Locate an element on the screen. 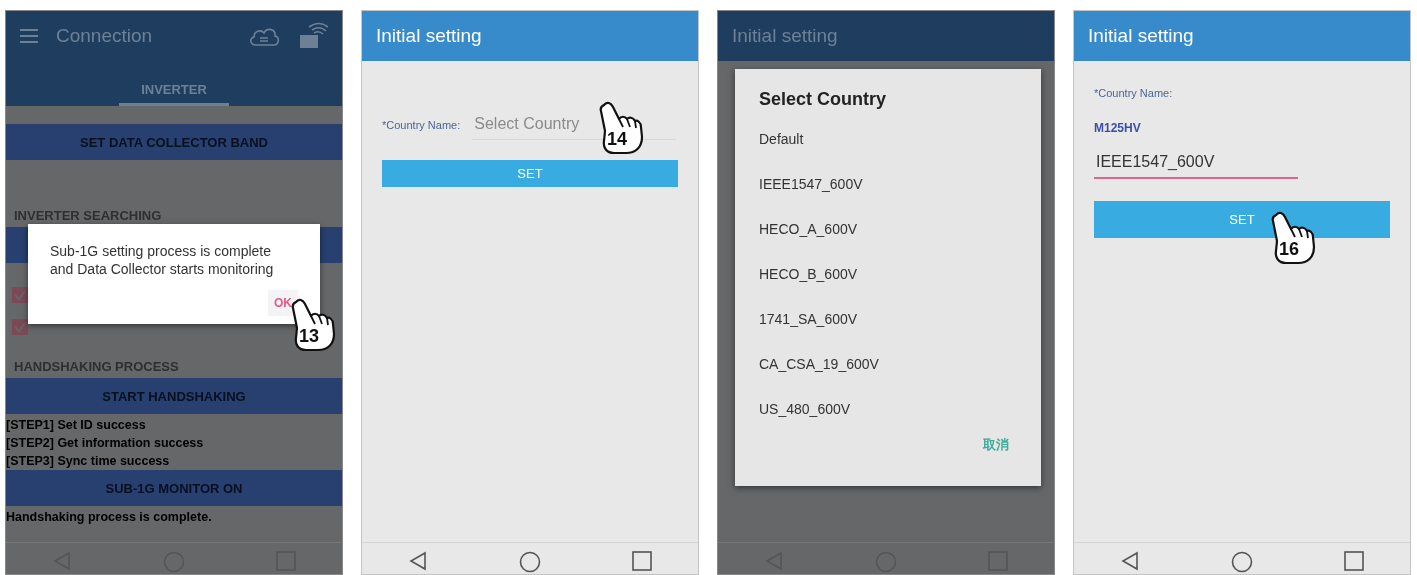 This screenshot has width=1417, height=575. country-option: HECO_A_600V is located at coordinates (888, 228).